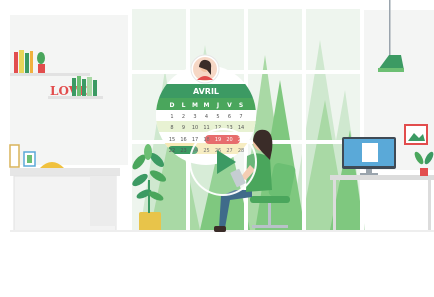  I want to click on play-button, so click(223, 162).